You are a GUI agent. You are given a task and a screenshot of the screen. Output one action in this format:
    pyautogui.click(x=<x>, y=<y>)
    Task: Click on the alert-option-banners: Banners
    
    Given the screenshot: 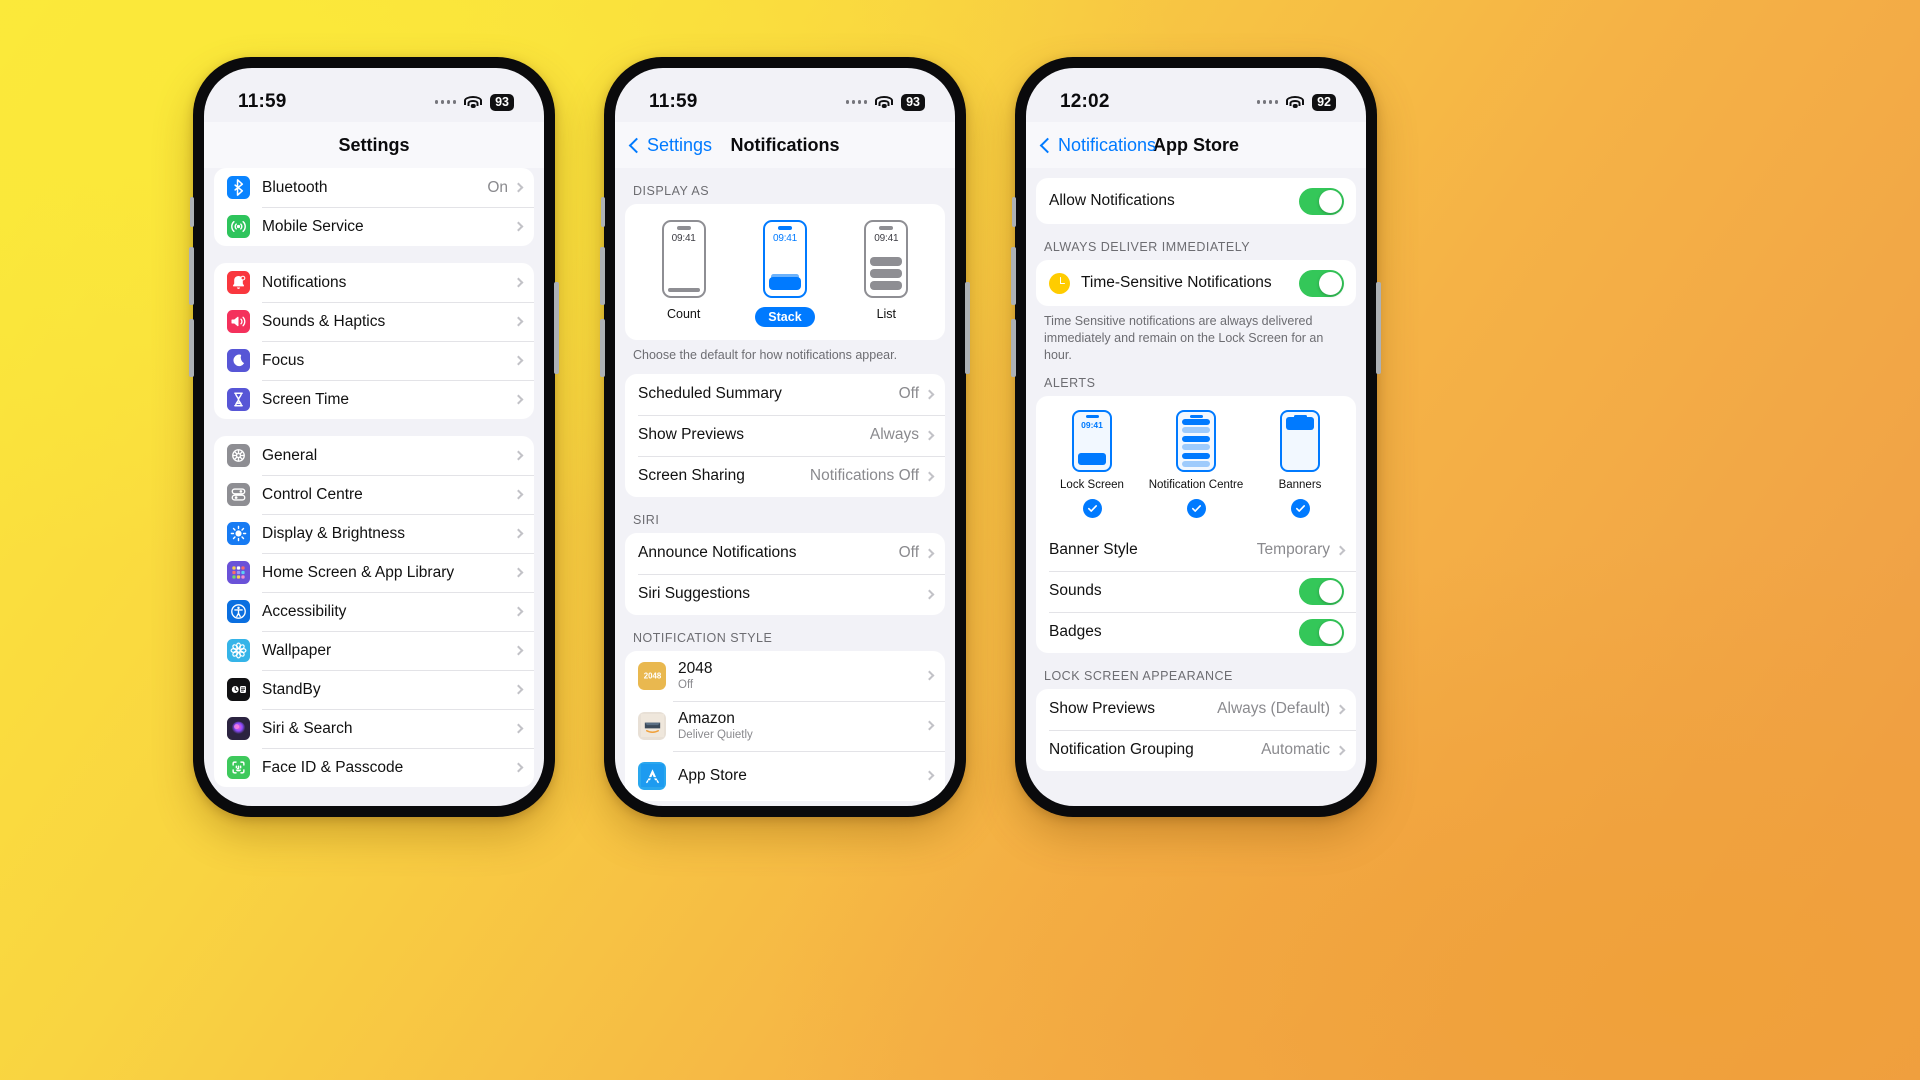 What is the action you would take?
    pyautogui.click(x=1300, y=450)
    